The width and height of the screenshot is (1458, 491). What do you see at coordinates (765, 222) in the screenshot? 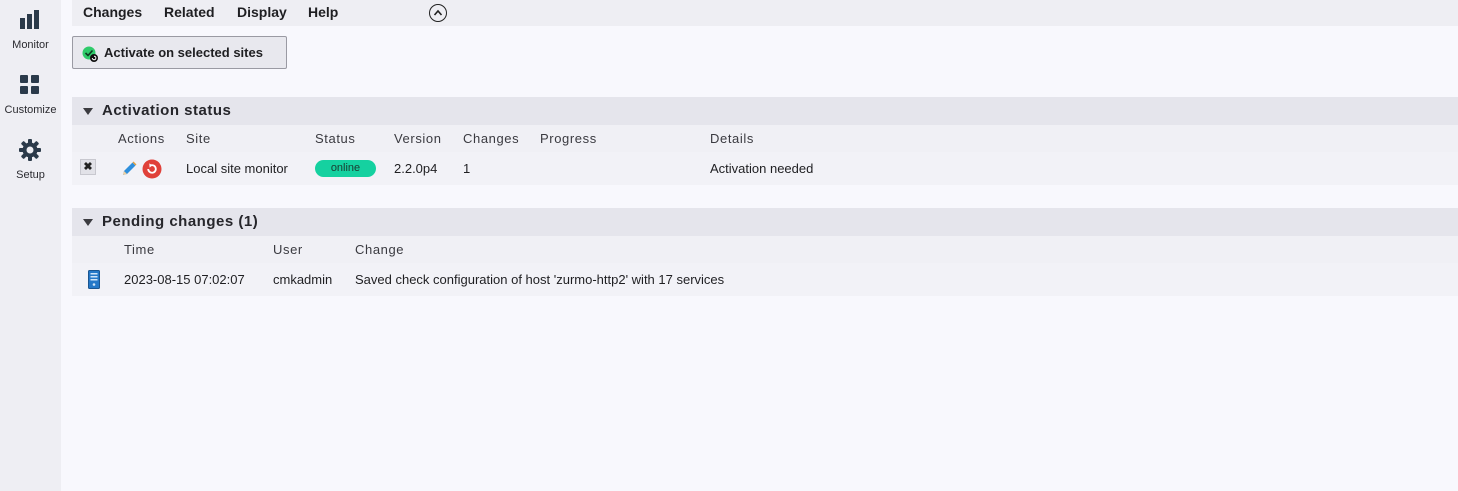
I see `pending-changes-header: Pending changes (1)` at bounding box center [765, 222].